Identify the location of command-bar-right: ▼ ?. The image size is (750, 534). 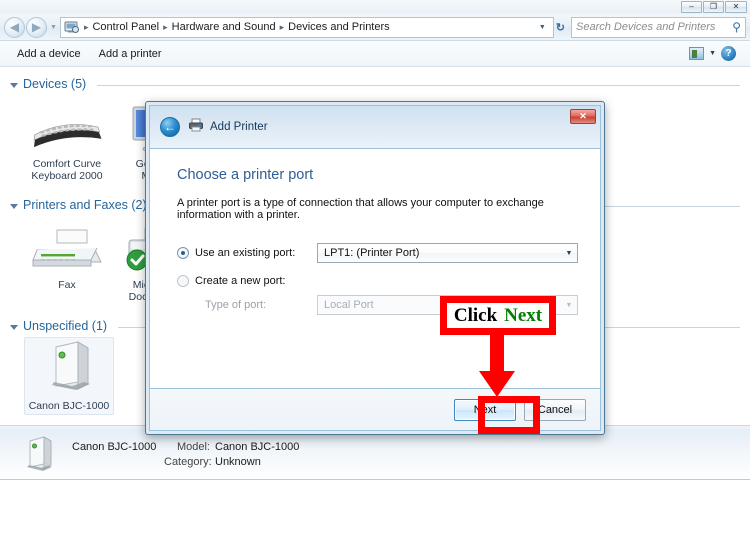
(715, 53).